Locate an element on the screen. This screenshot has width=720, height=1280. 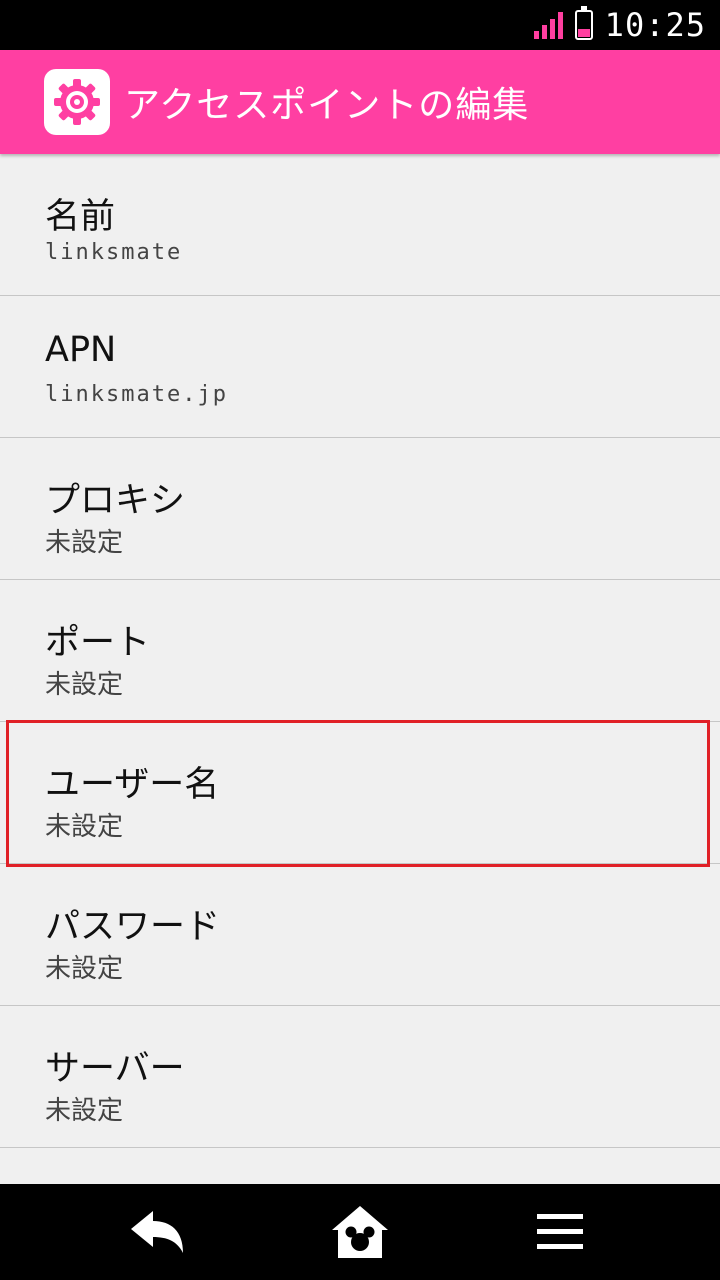
signal-icon is located at coordinates (548, 25).